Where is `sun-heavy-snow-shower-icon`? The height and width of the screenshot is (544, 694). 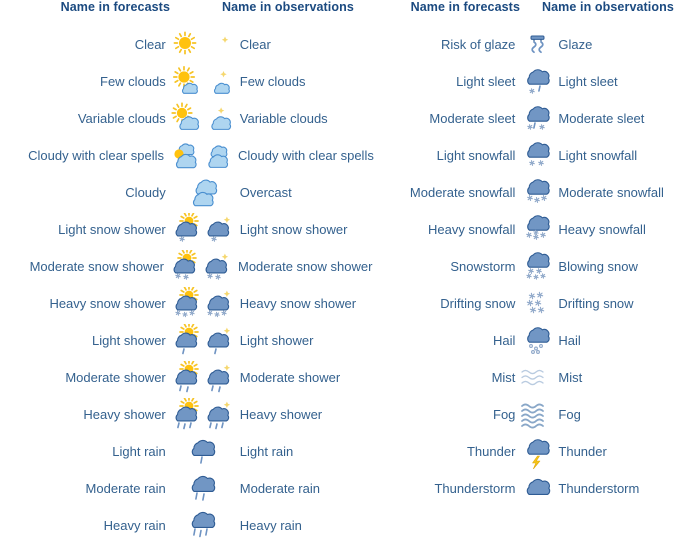
sun-heavy-snow-shower-icon is located at coordinates (186, 303).